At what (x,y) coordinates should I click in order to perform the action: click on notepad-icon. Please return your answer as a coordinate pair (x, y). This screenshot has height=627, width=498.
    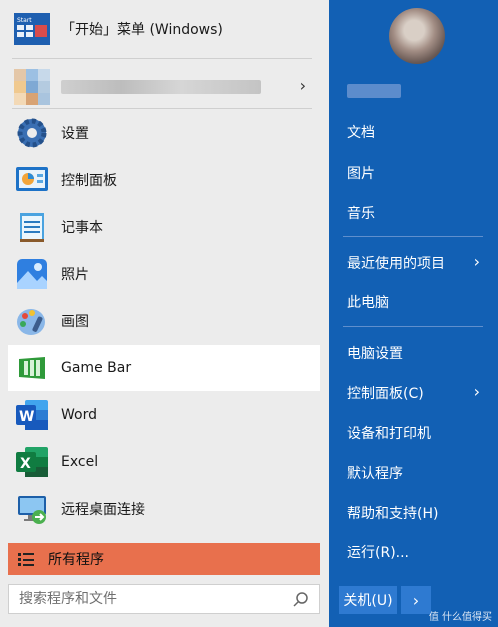
    Looking at the image, I should click on (32, 227).